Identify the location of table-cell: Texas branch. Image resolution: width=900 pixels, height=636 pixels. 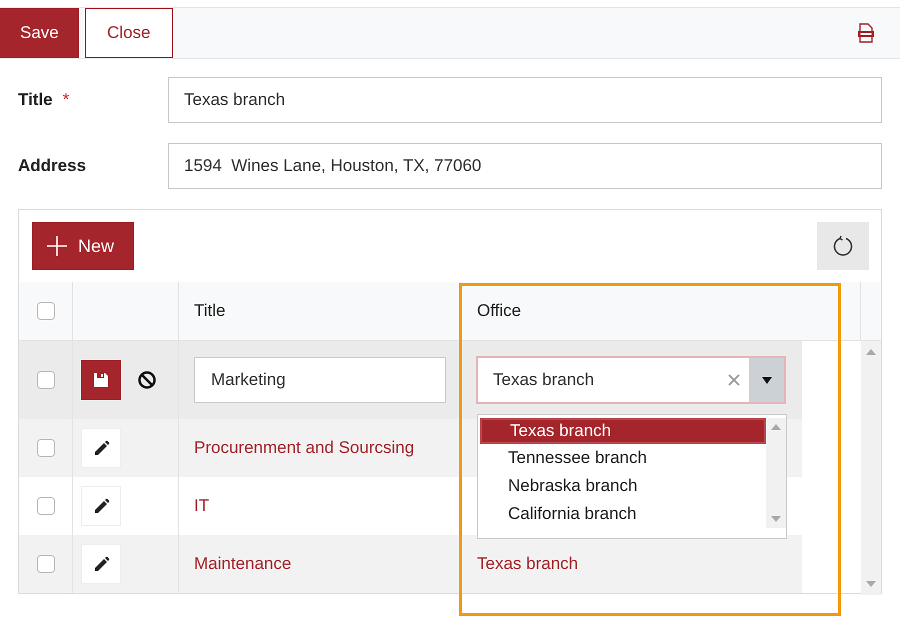
(527, 564).